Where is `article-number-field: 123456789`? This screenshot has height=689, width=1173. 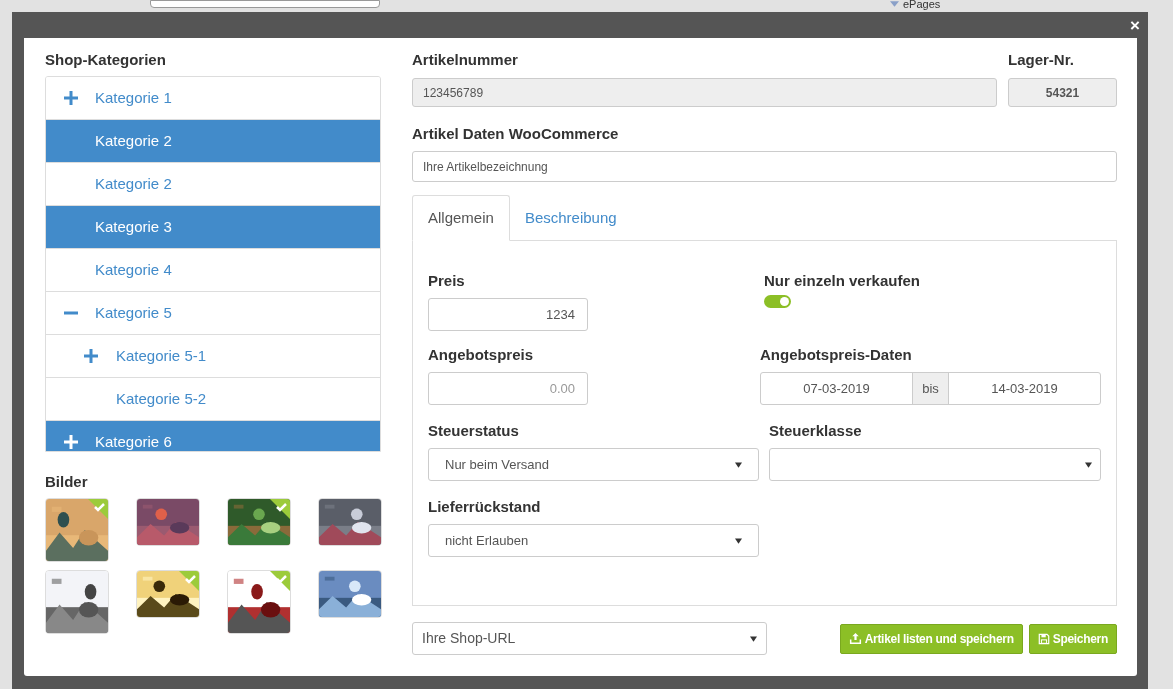 article-number-field: 123456789 is located at coordinates (704, 92).